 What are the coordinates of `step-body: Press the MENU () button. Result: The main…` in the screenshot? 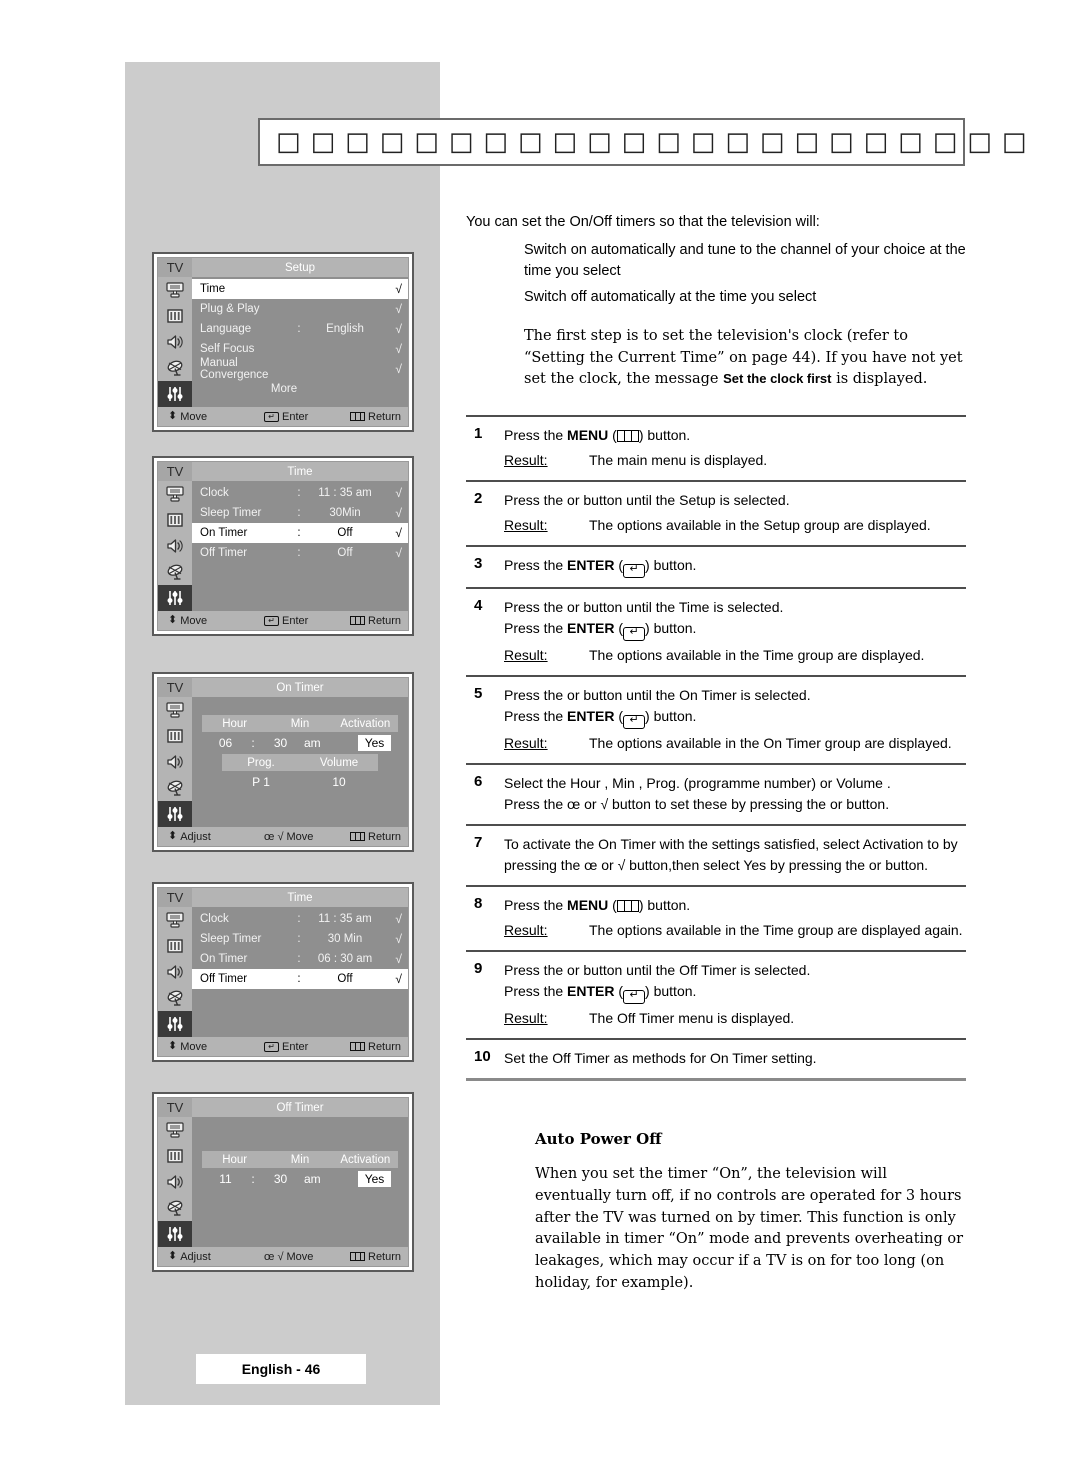 It's located at (735, 448).